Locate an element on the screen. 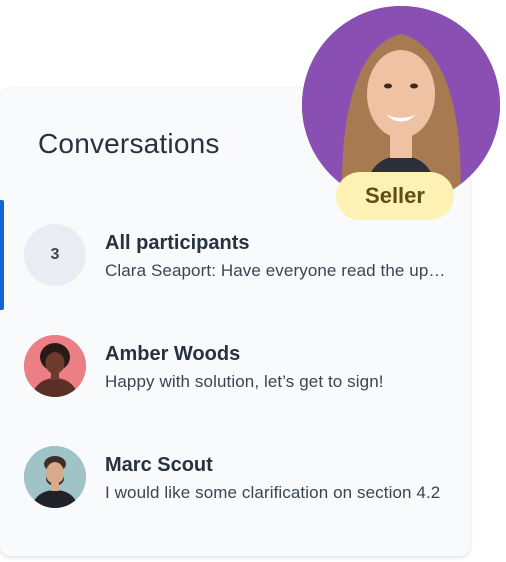 Image resolution: width=506 pixels, height=562 pixels. conversation-name: All participants is located at coordinates (177, 243).